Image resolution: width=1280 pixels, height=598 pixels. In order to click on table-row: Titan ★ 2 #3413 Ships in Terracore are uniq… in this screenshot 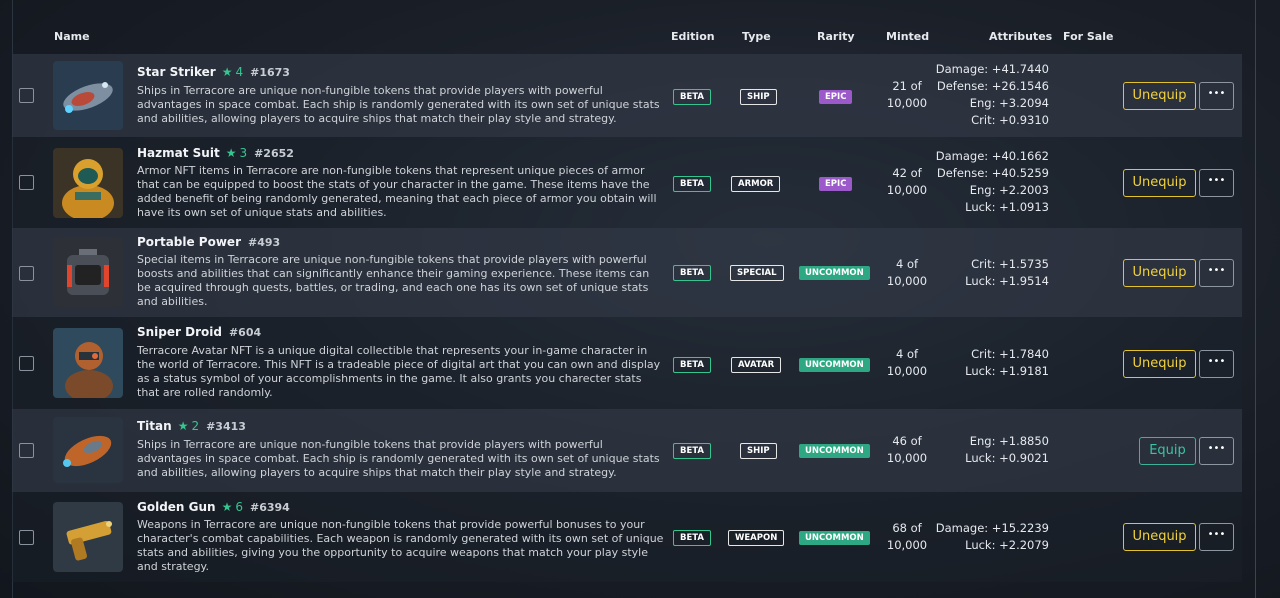, I will do `click(627, 450)`.